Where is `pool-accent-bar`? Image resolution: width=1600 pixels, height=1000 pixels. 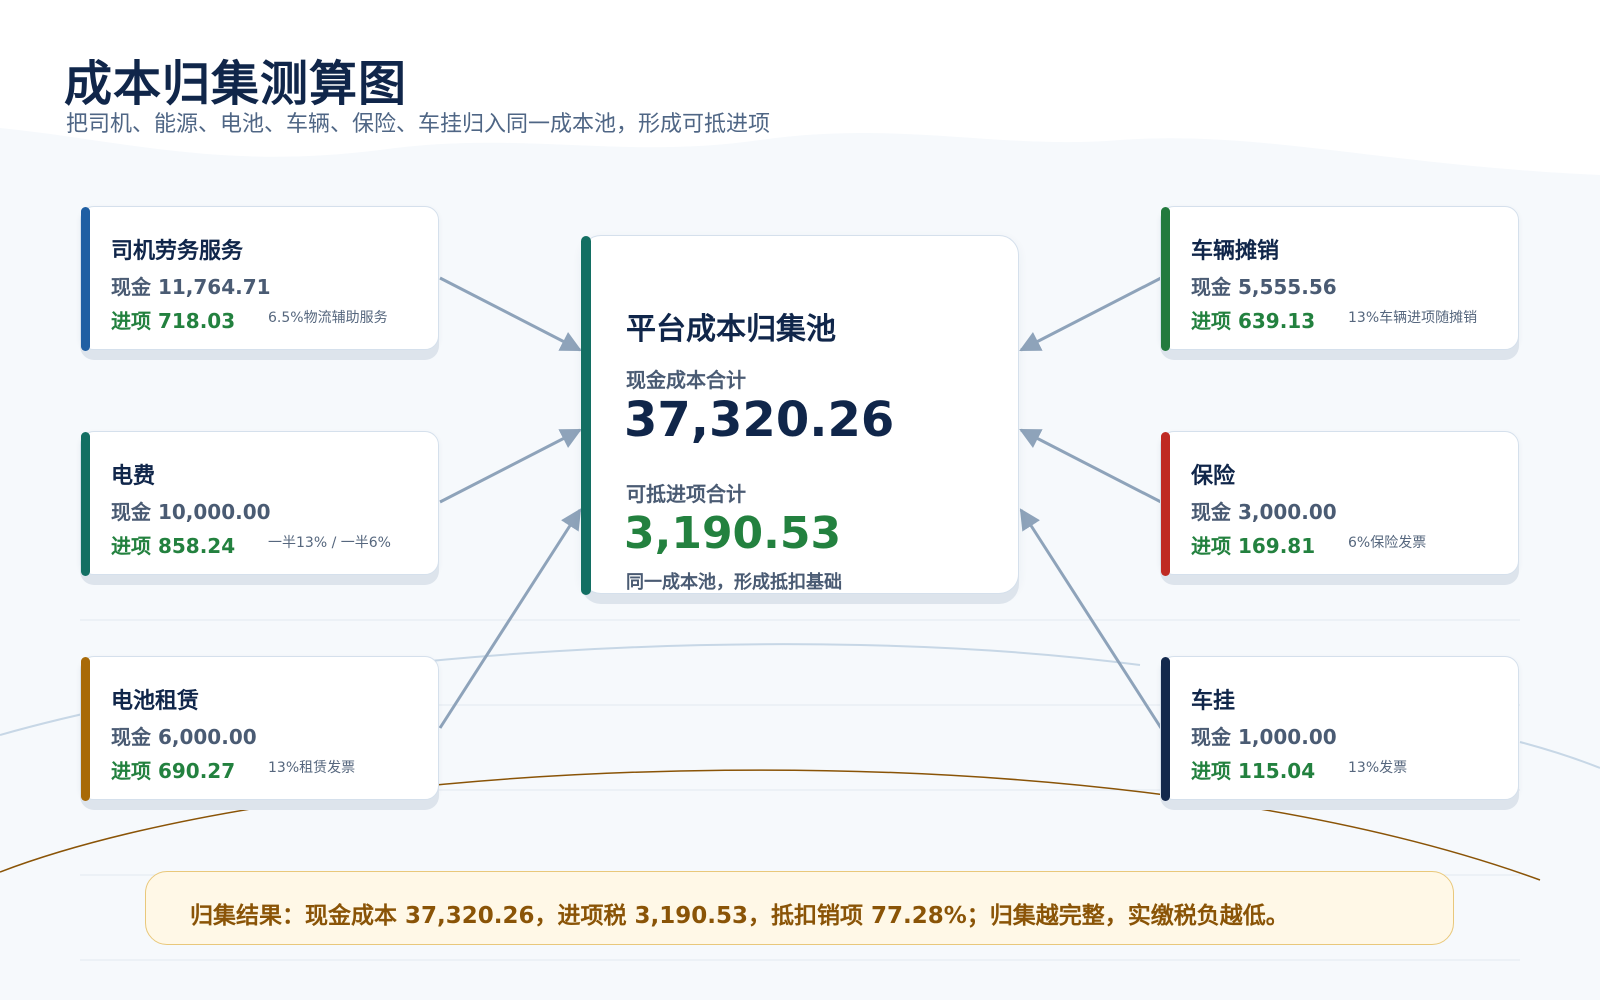
pool-accent-bar is located at coordinates (586, 415).